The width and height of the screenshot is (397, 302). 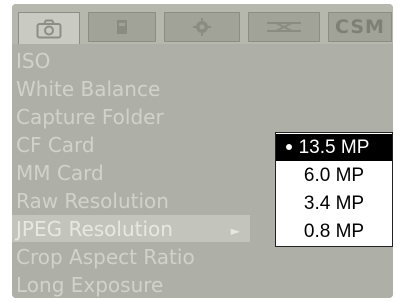 I want to click on tab-csm: CSM, so click(x=360, y=27).